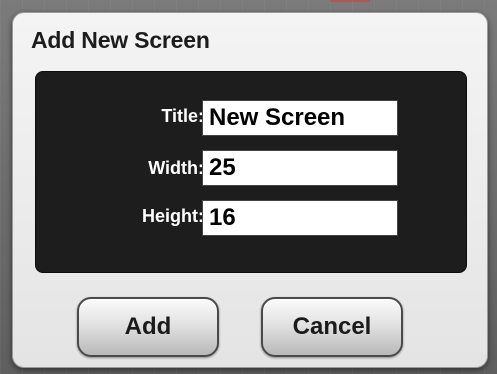  I want to click on height-label: Height:, so click(173, 216).